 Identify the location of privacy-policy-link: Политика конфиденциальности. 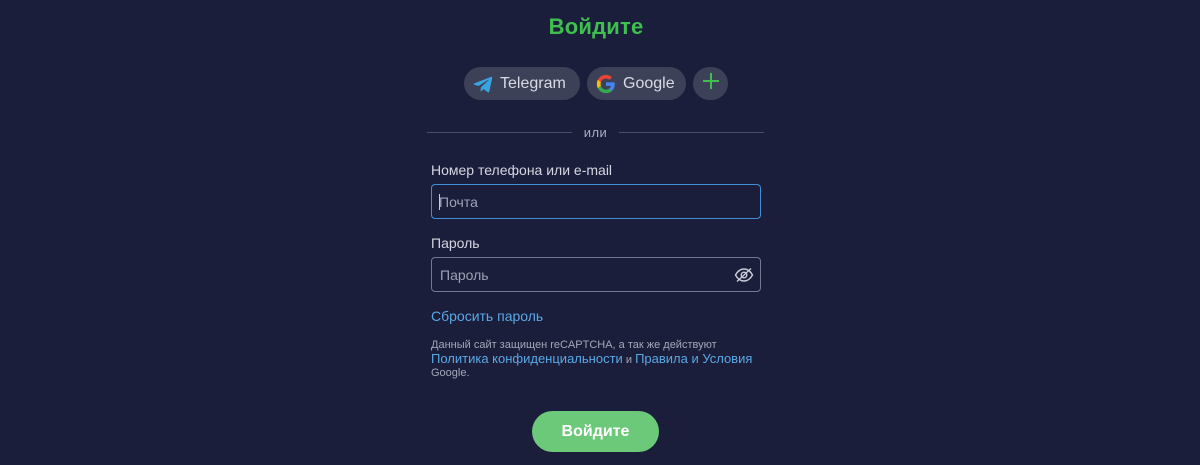
(527, 358).